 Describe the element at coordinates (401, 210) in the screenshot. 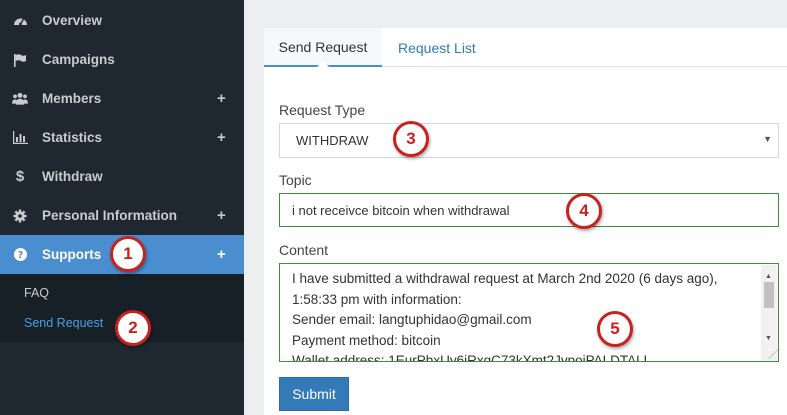

I see `topic-value: i not receivce bitcoin when withdrawal` at that location.